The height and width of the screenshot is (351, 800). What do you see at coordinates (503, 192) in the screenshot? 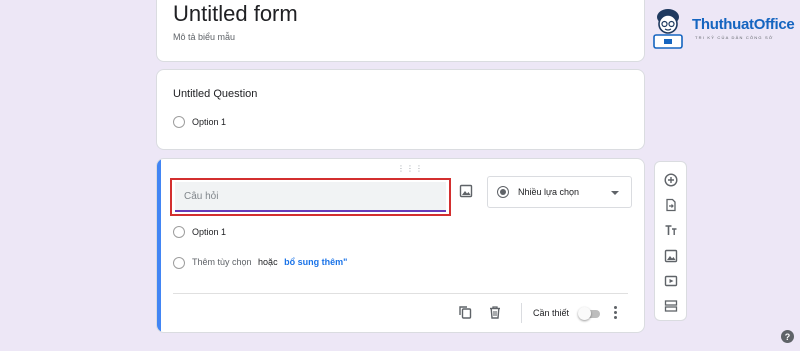
I see `radio-checked-icon` at bounding box center [503, 192].